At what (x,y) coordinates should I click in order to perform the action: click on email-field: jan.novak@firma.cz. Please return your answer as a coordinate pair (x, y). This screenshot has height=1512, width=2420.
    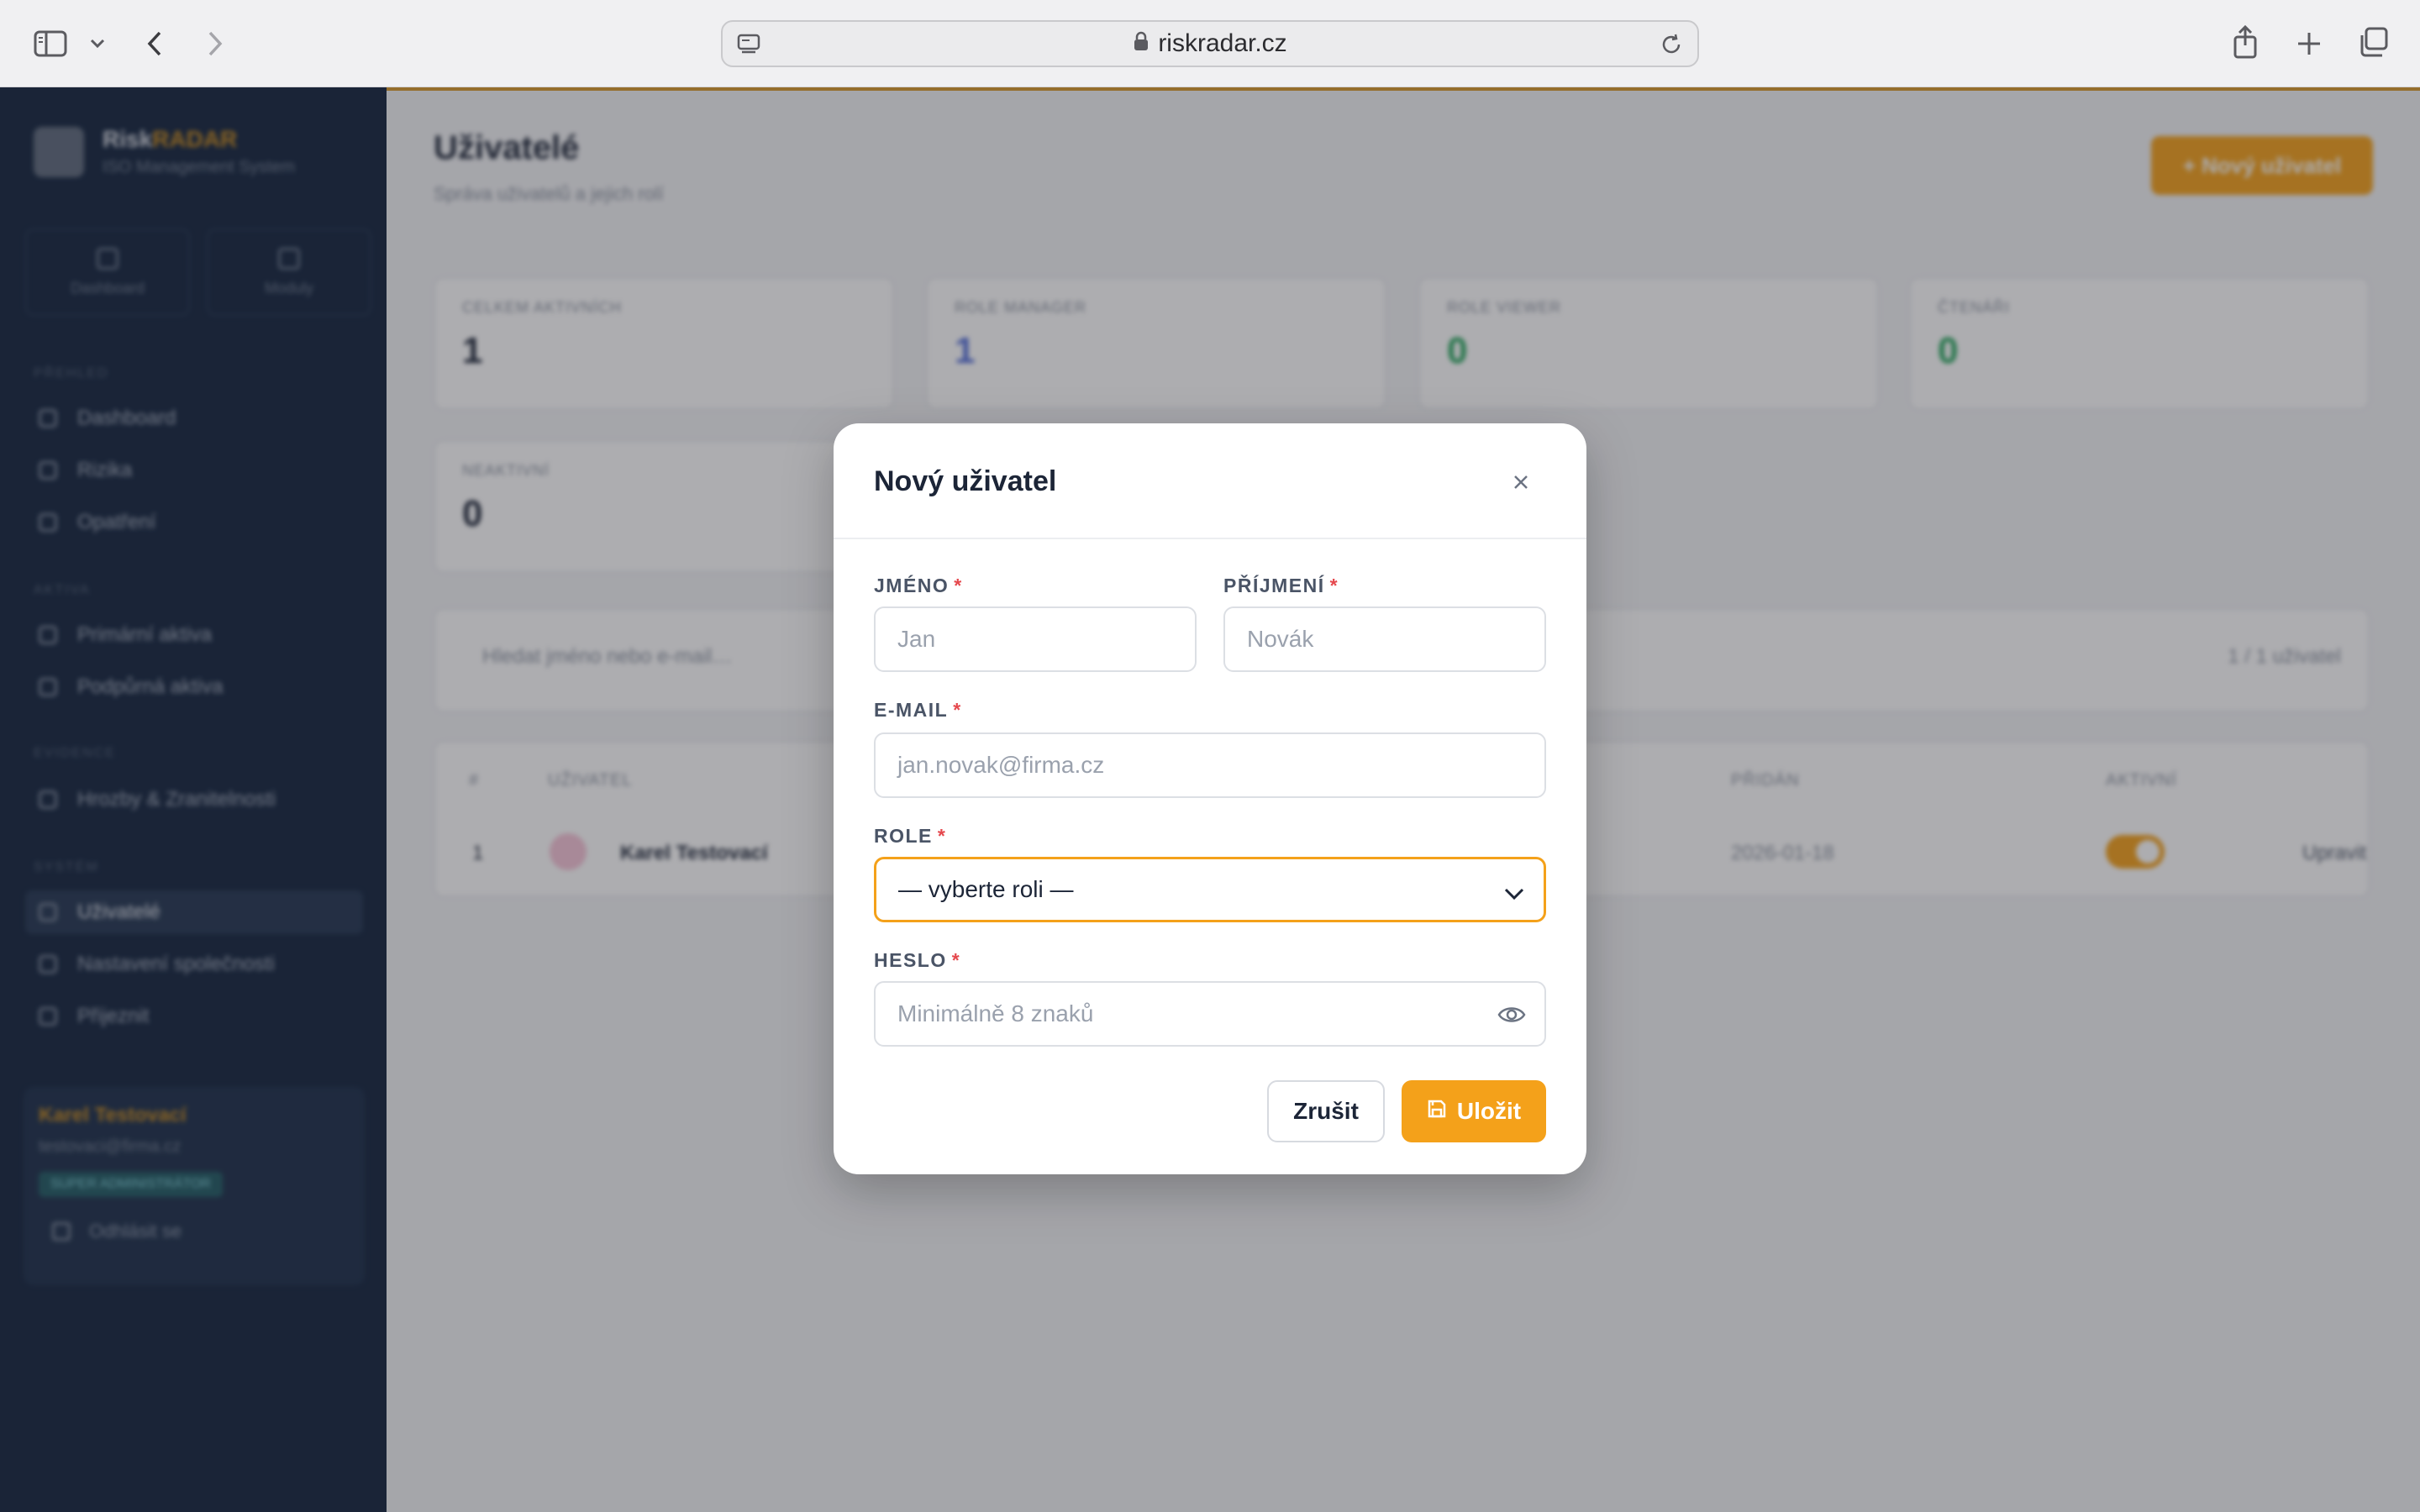
    Looking at the image, I should click on (1210, 765).